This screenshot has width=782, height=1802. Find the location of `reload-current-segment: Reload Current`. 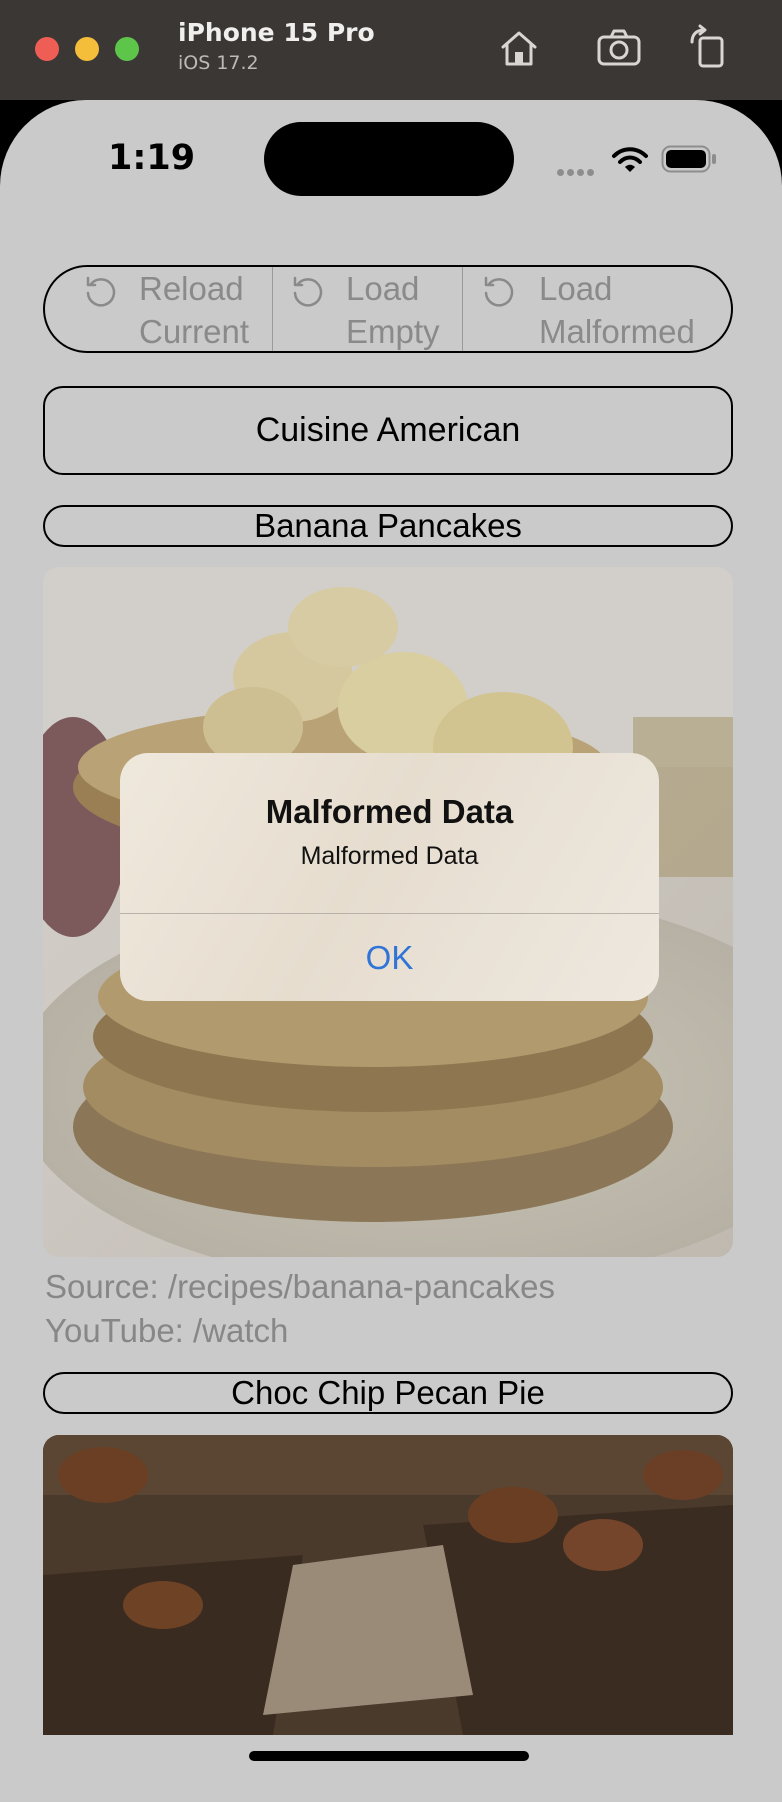

reload-current-segment: Reload Current is located at coordinates (158, 309).